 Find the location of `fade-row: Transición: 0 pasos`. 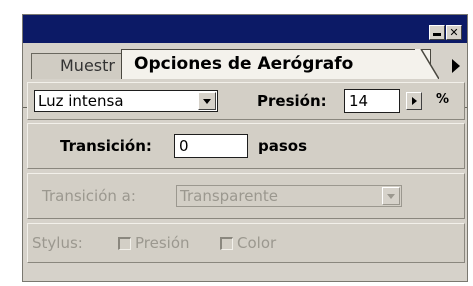

fade-row: Transición: 0 pasos is located at coordinates (246, 146).